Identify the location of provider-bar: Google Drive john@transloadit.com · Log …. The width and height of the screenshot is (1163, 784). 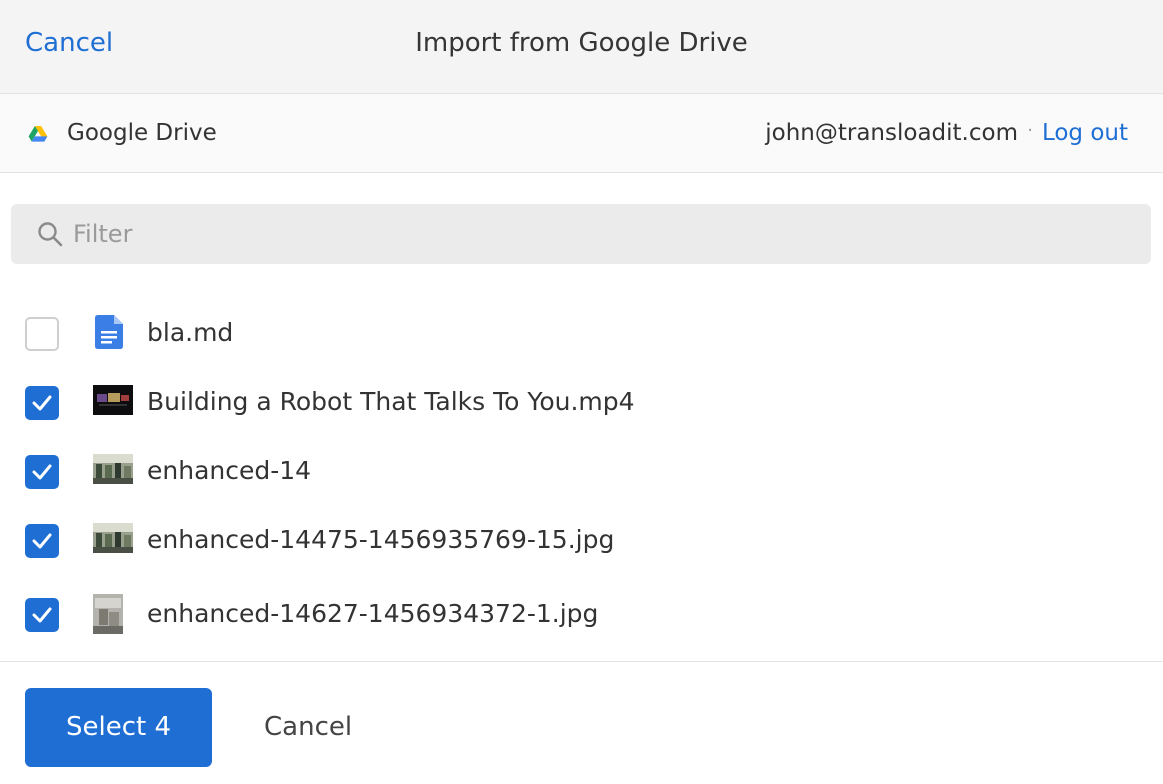
(581, 133).